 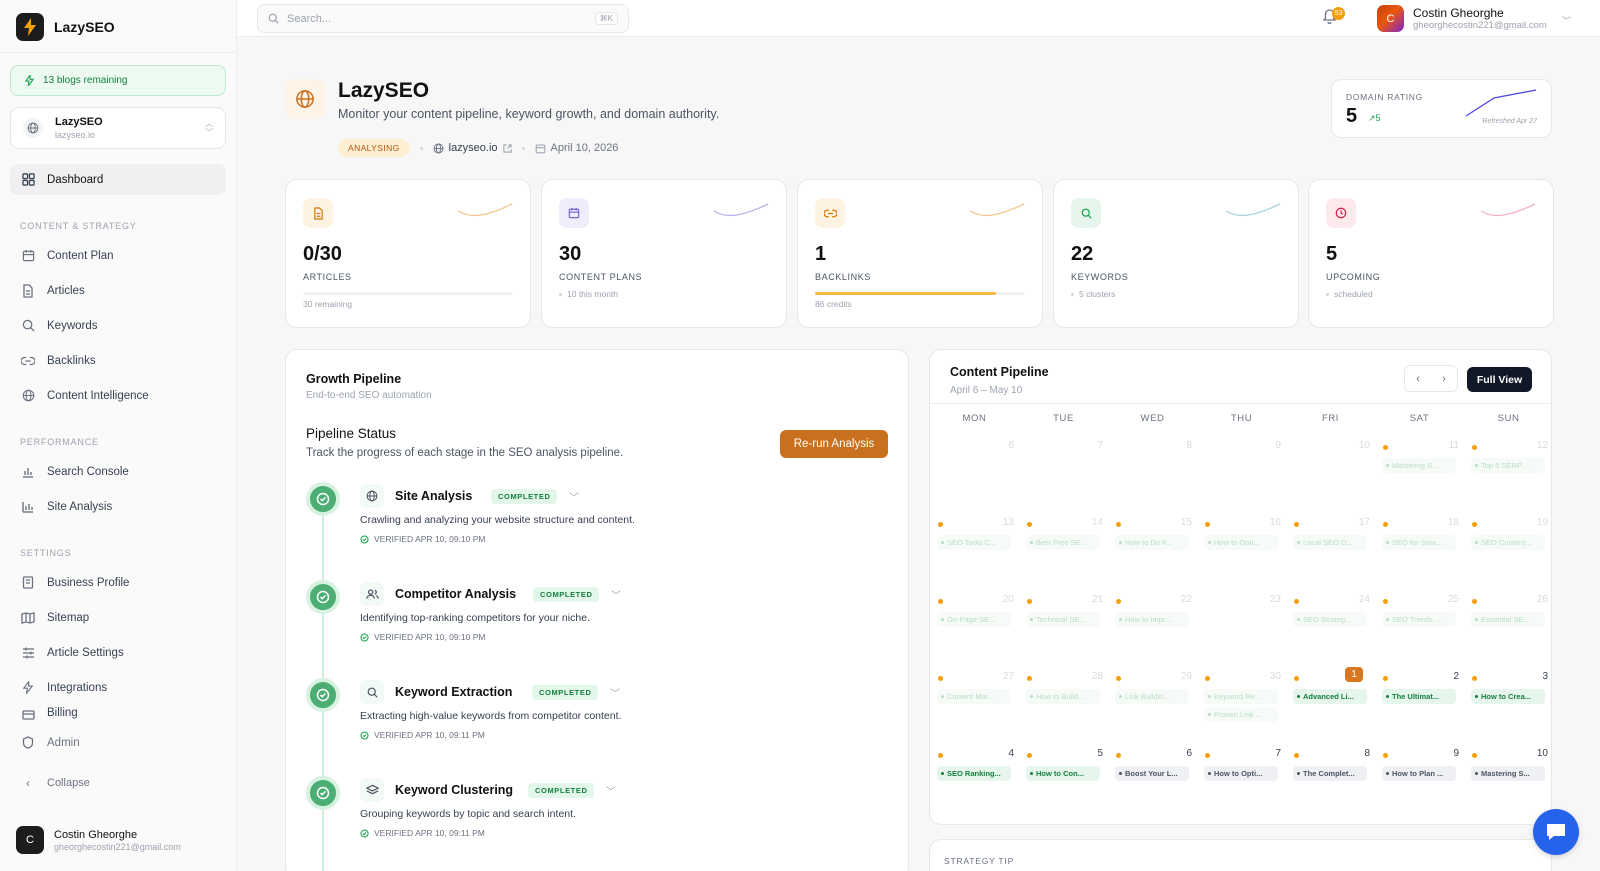 What do you see at coordinates (1538, 445) in the screenshot?
I see `calendar-day-number: 12` at bounding box center [1538, 445].